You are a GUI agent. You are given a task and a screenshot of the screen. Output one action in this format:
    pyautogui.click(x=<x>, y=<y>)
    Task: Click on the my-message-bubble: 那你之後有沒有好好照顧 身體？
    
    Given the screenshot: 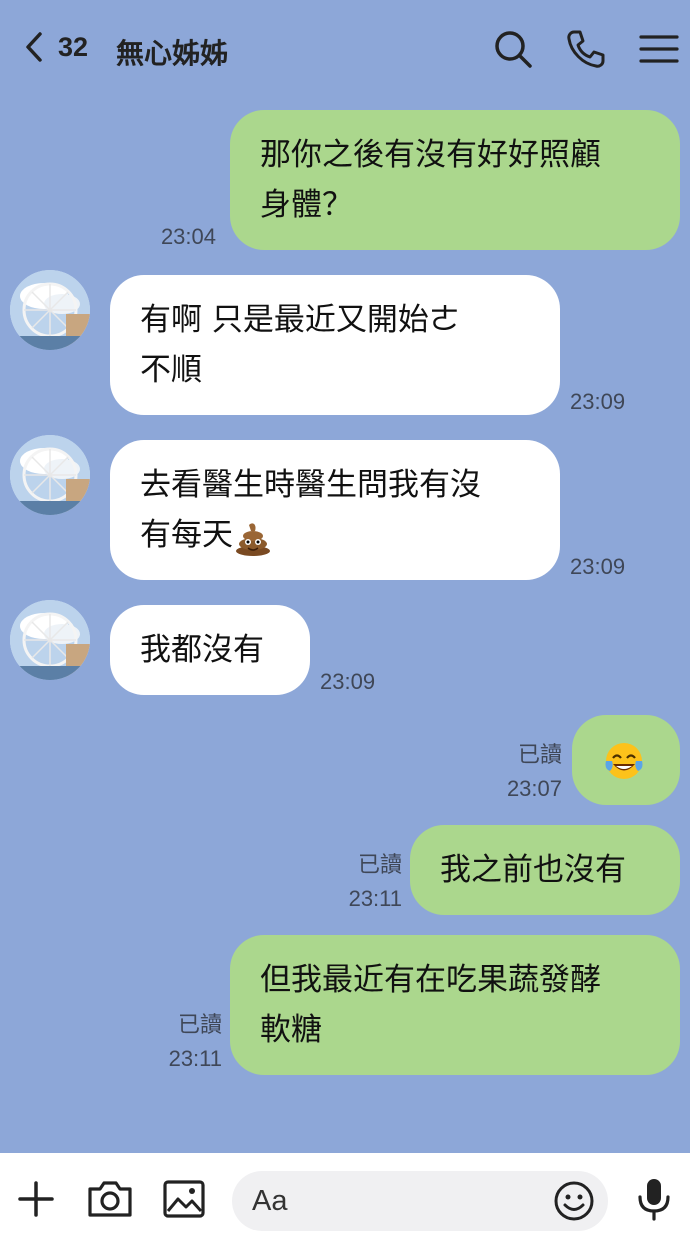 What is the action you would take?
    pyautogui.click(x=455, y=180)
    